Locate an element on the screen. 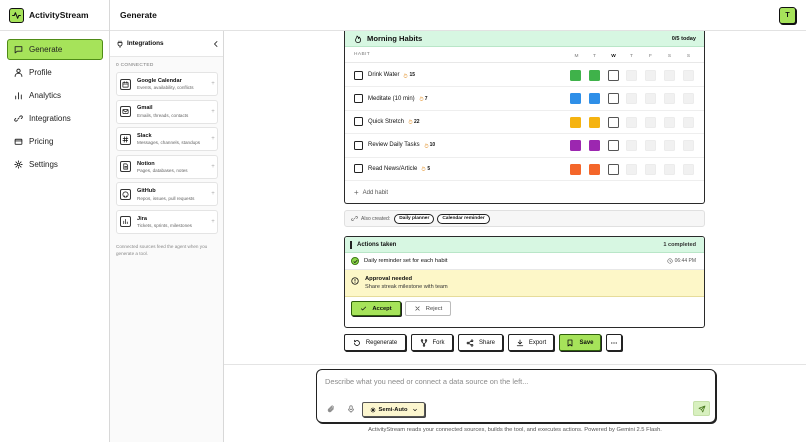 This screenshot has width=806, height=442. integration-slack: Slack Messages, channels, standups + is located at coordinates (167, 139).